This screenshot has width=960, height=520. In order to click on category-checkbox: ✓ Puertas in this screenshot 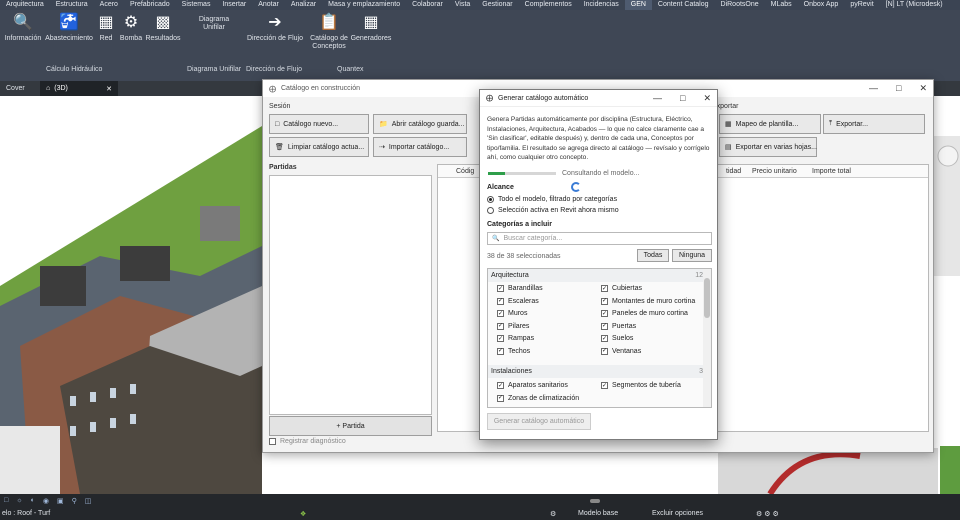, I will do `click(618, 326)`.